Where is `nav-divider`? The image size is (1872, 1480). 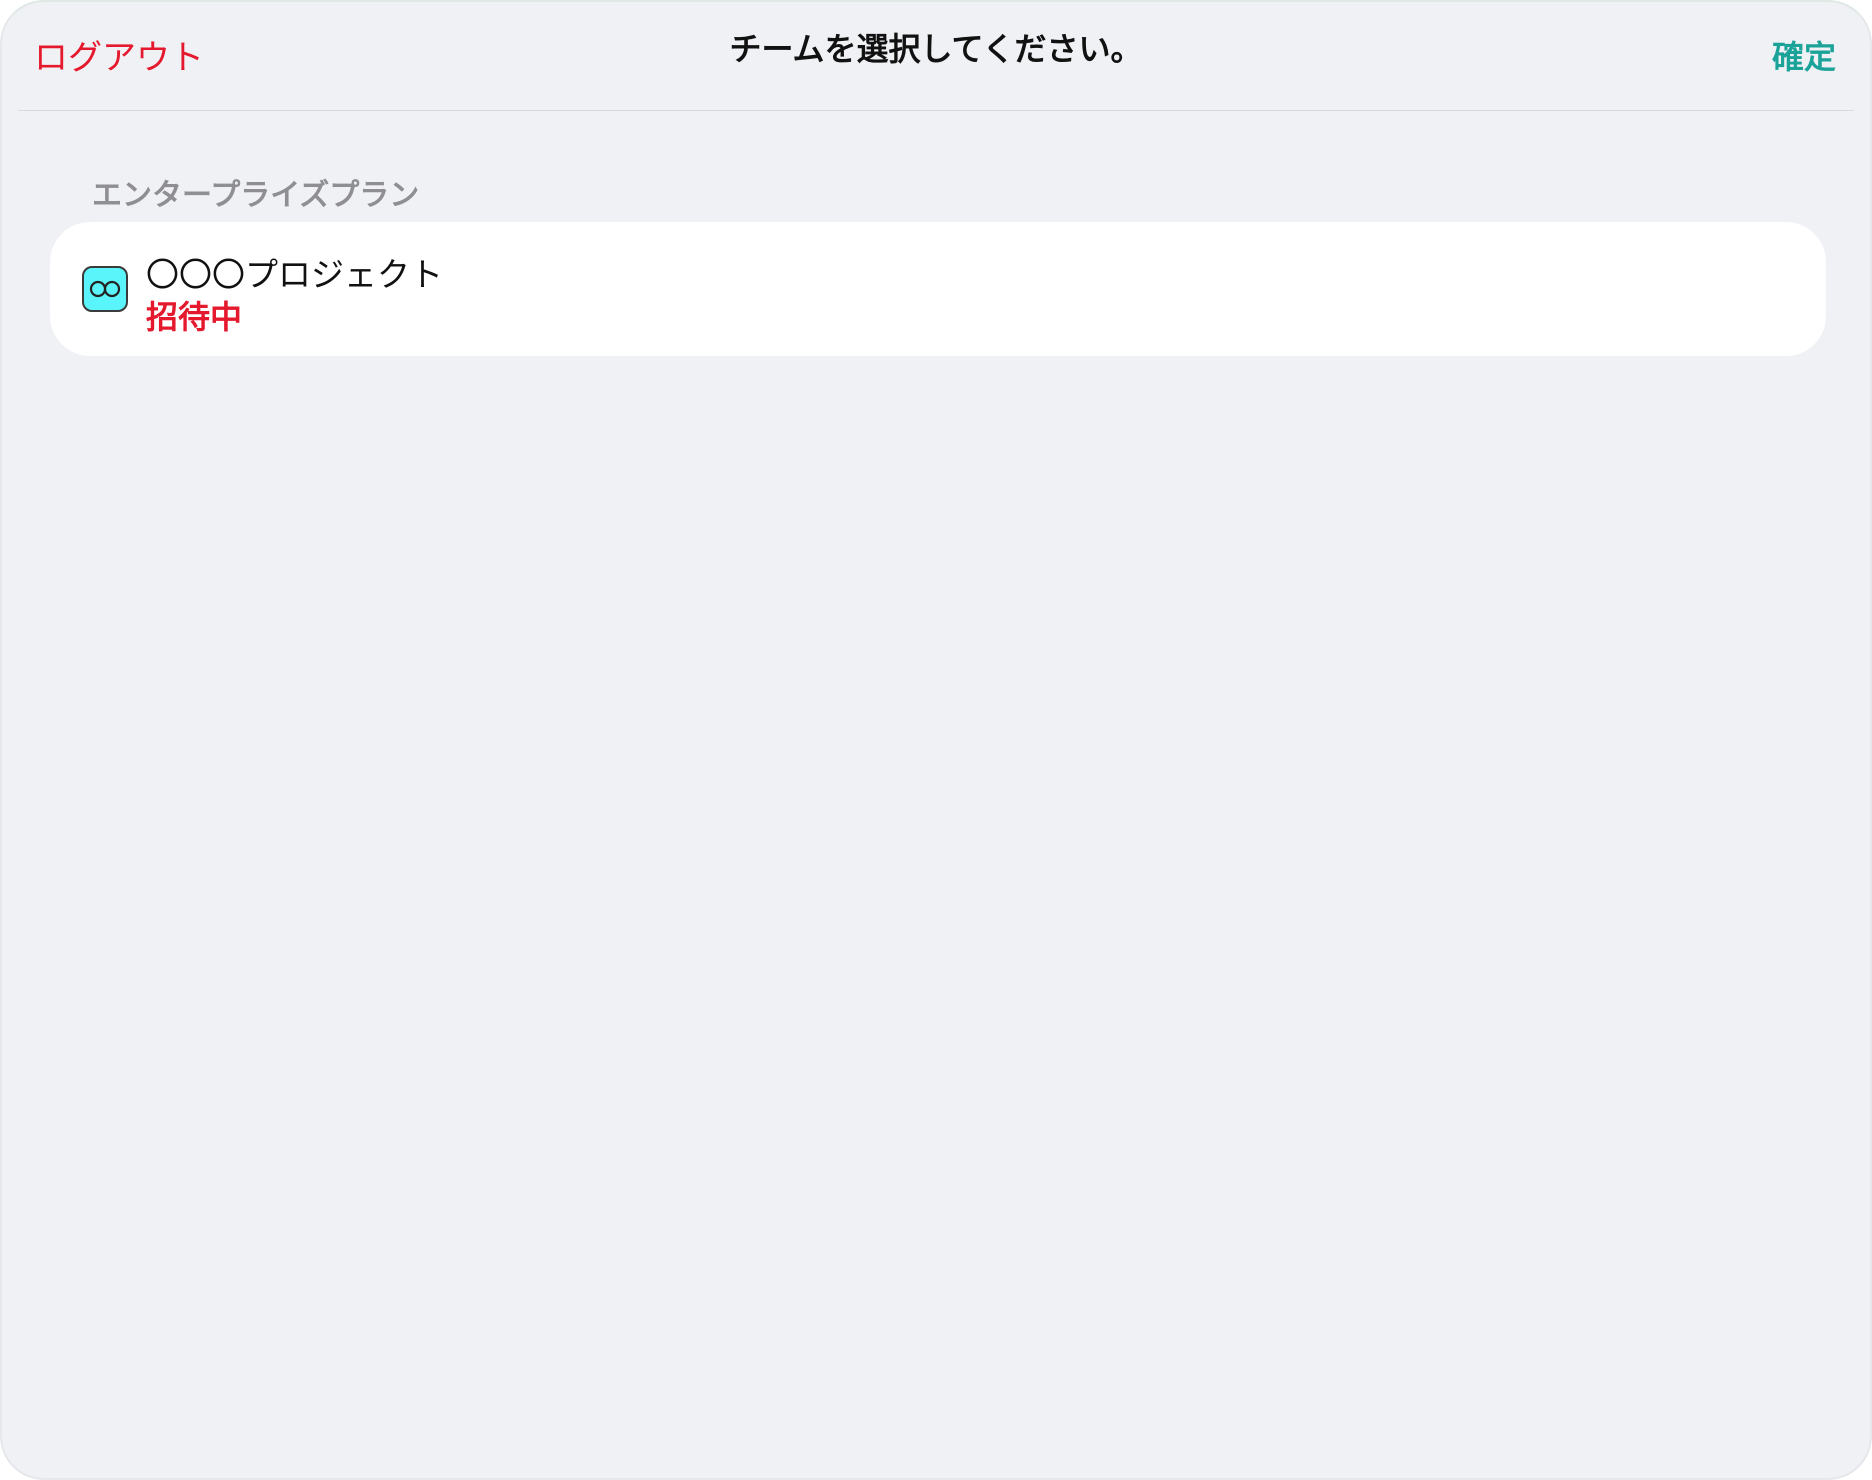 nav-divider is located at coordinates (936, 110).